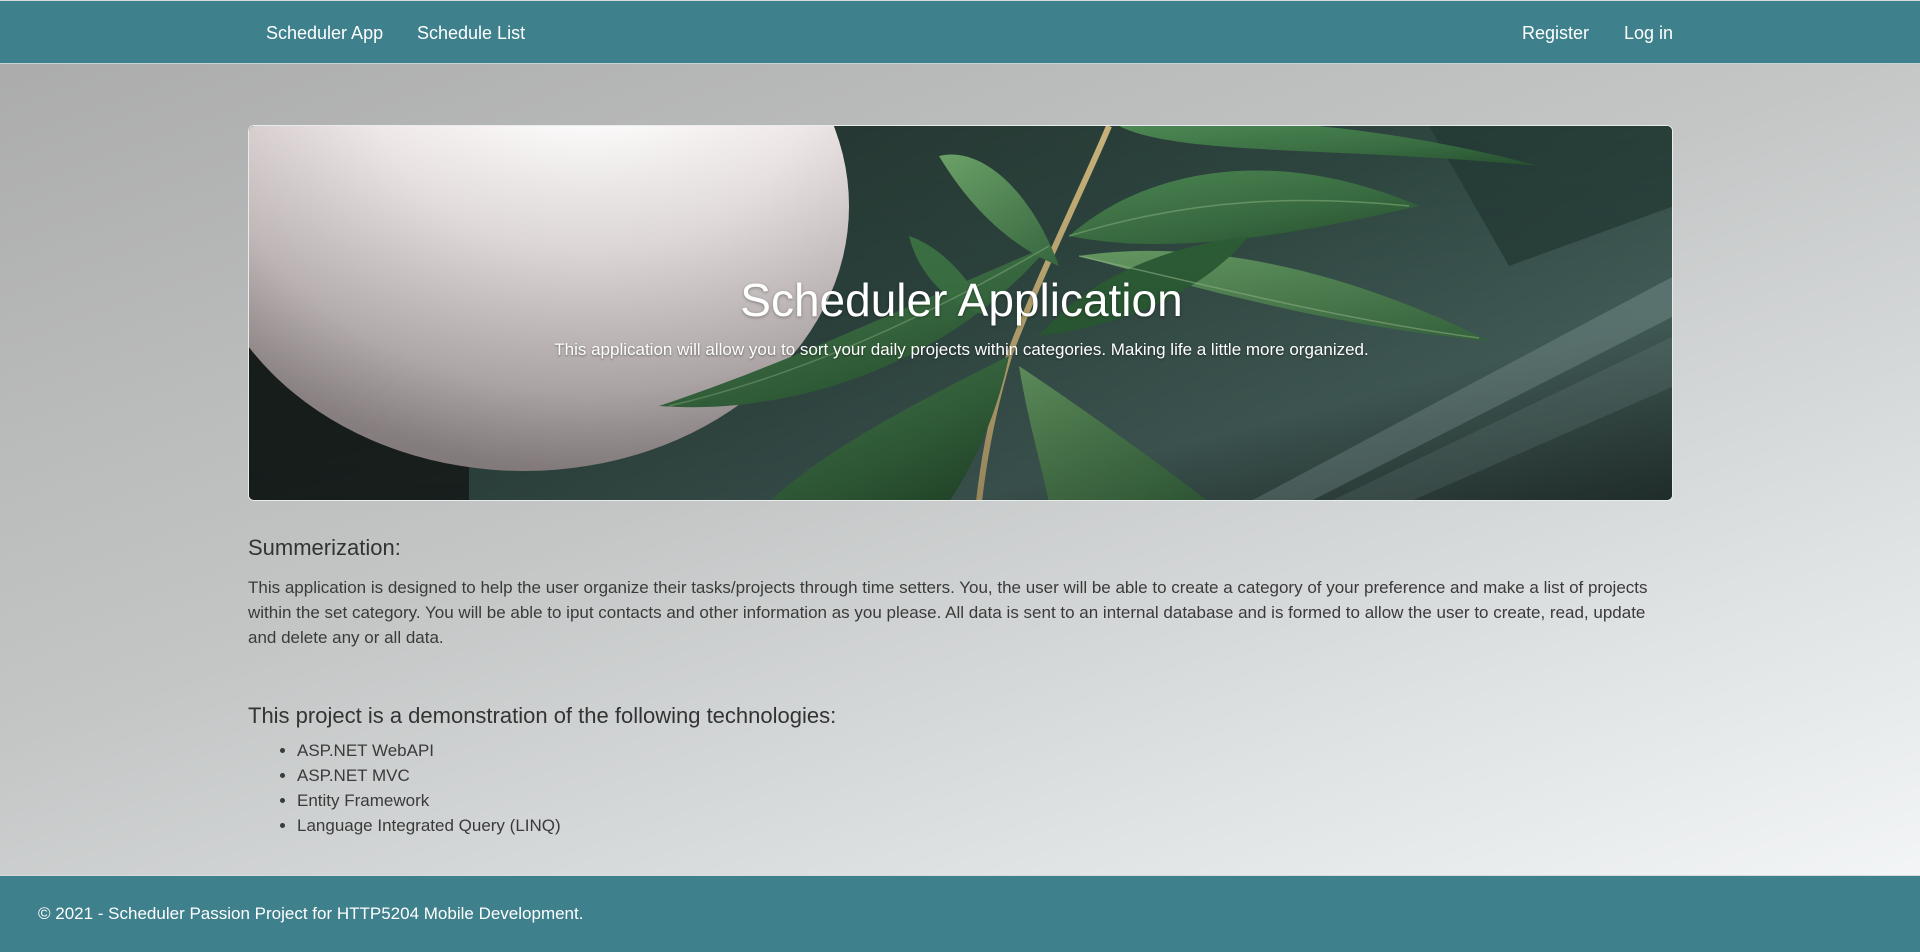 Image resolution: width=1920 pixels, height=952 pixels. What do you see at coordinates (324, 33) in the screenshot?
I see `navbar-brand-link: Scheduler App` at bounding box center [324, 33].